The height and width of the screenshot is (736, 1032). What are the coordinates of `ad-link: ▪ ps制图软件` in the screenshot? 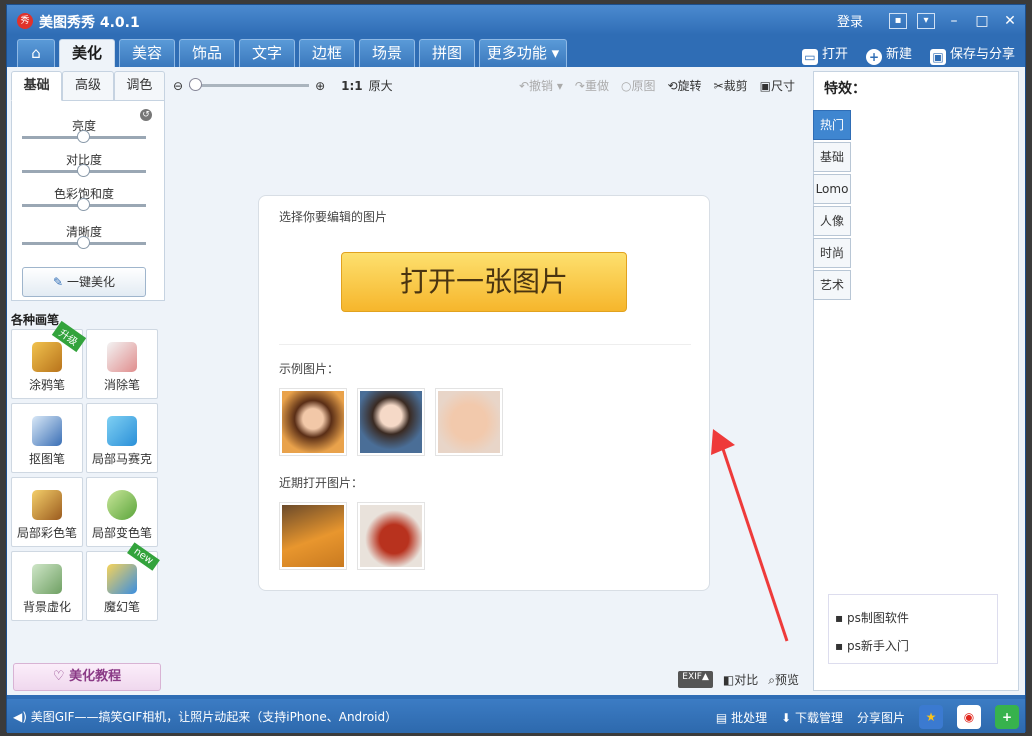 It's located at (872, 617).